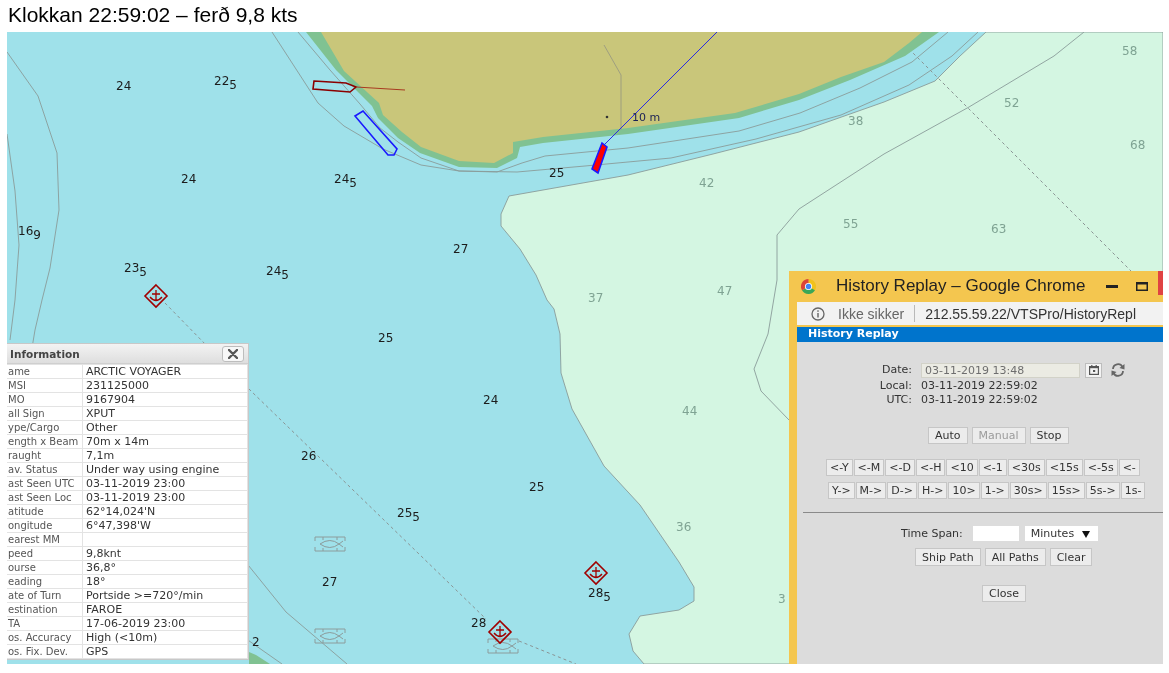  Describe the element at coordinates (1071, 557) in the screenshot. I see `path-button: Clear` at that location.